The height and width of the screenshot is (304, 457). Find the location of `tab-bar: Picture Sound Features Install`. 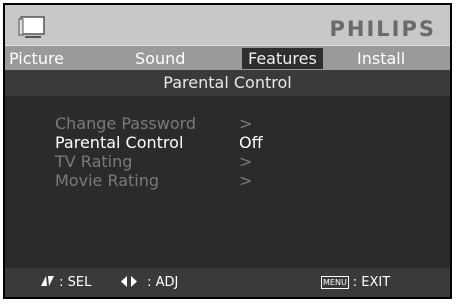

tab-bar: Picture Sound Features Install is located at coordinates (227, 58).